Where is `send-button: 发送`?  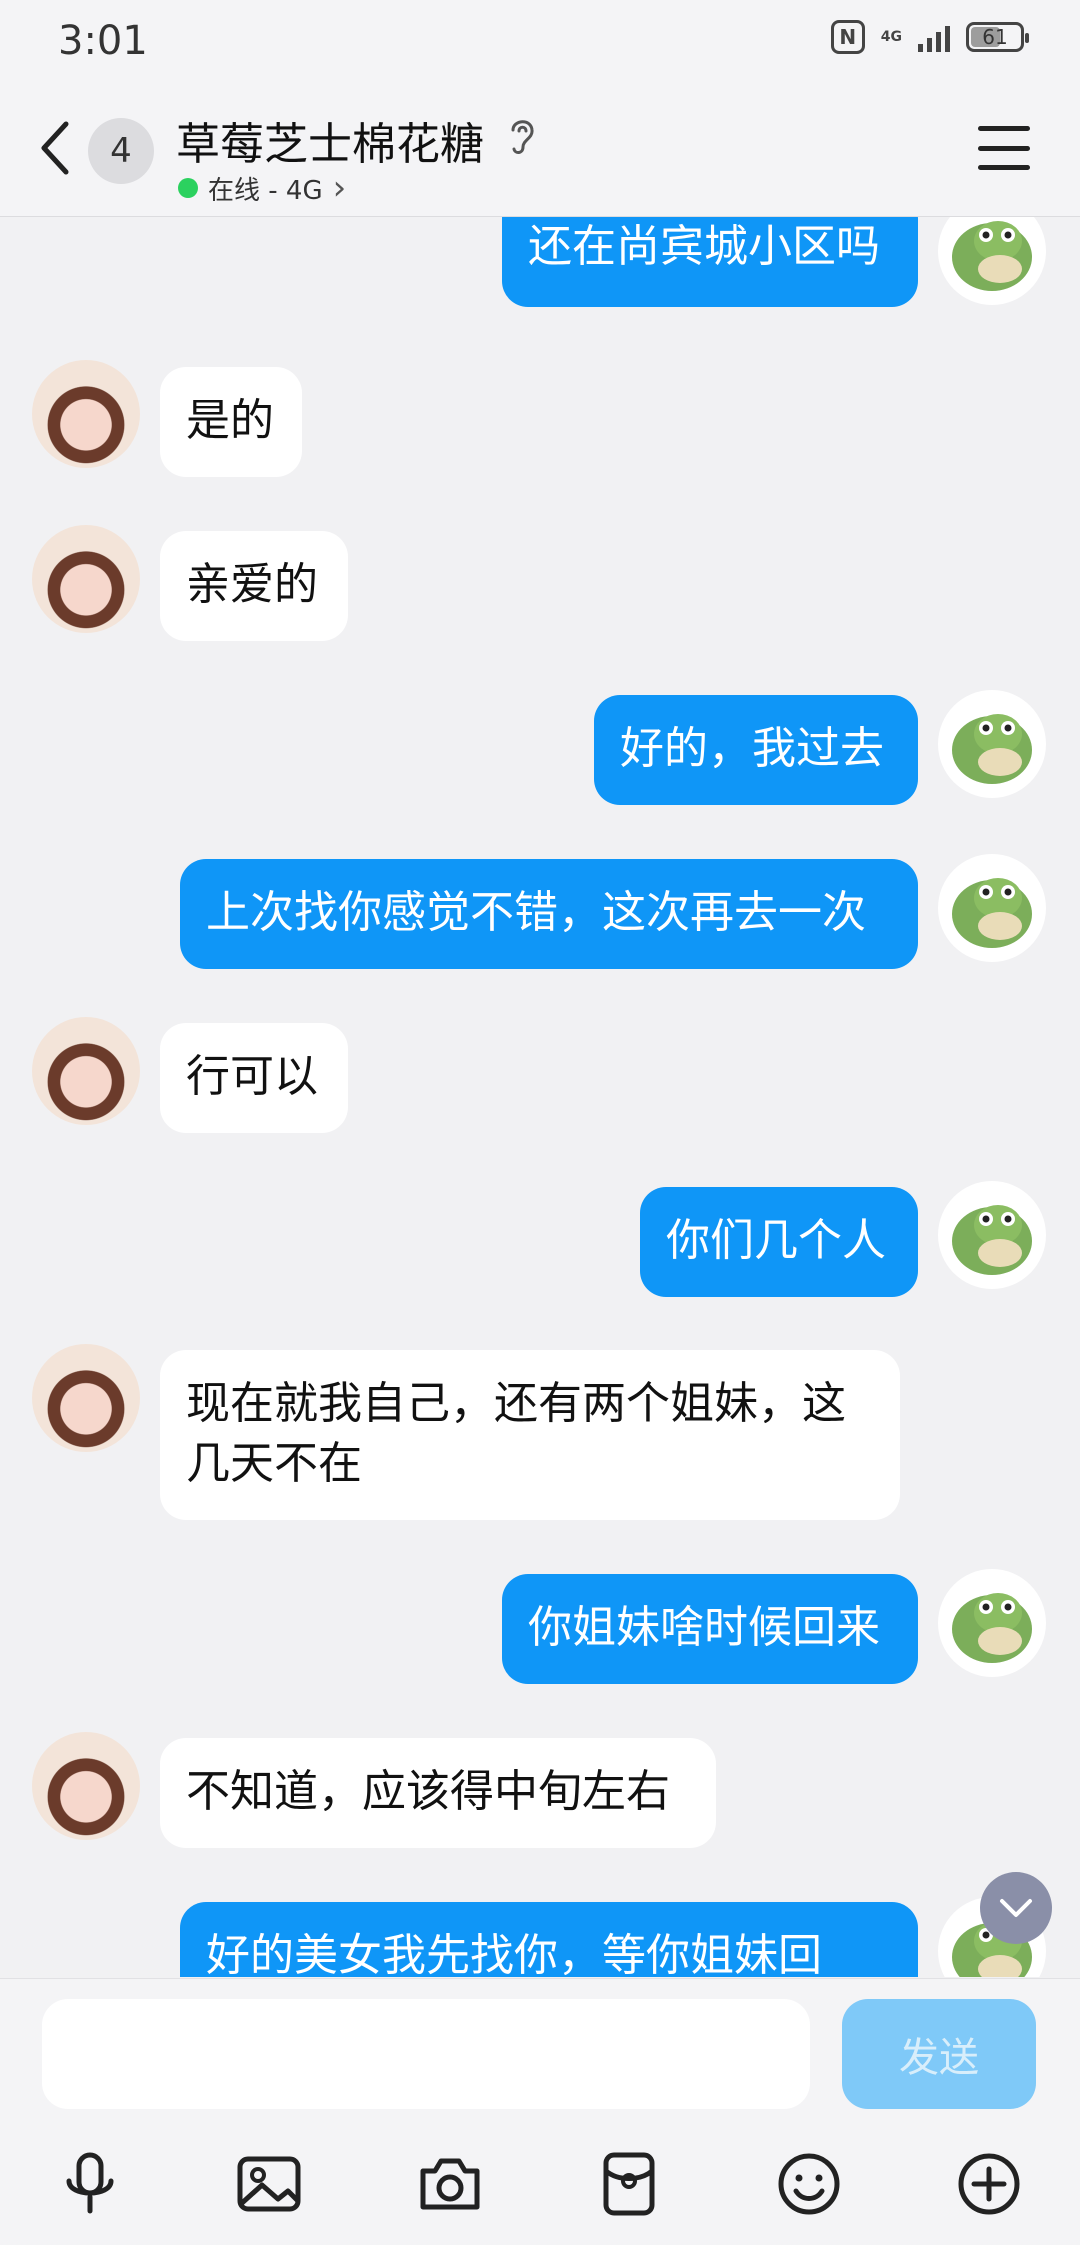 send-button: 发送 is located at coordinates (939, 2054).